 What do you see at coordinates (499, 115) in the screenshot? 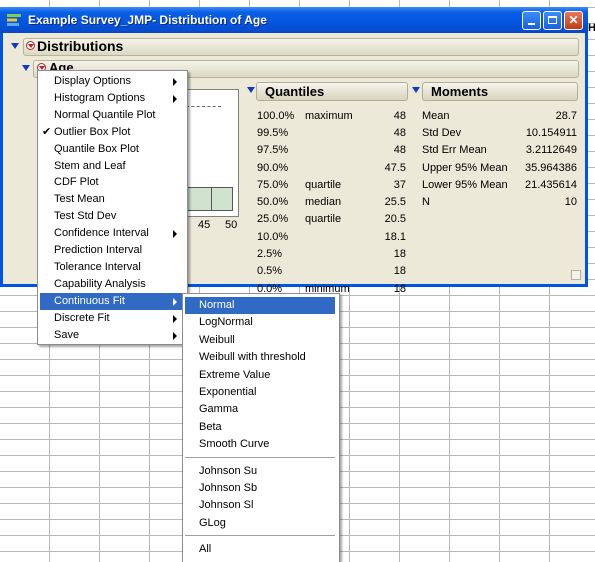
I see `moment-row: Mean 28.7` at bounding box center [499, 115].